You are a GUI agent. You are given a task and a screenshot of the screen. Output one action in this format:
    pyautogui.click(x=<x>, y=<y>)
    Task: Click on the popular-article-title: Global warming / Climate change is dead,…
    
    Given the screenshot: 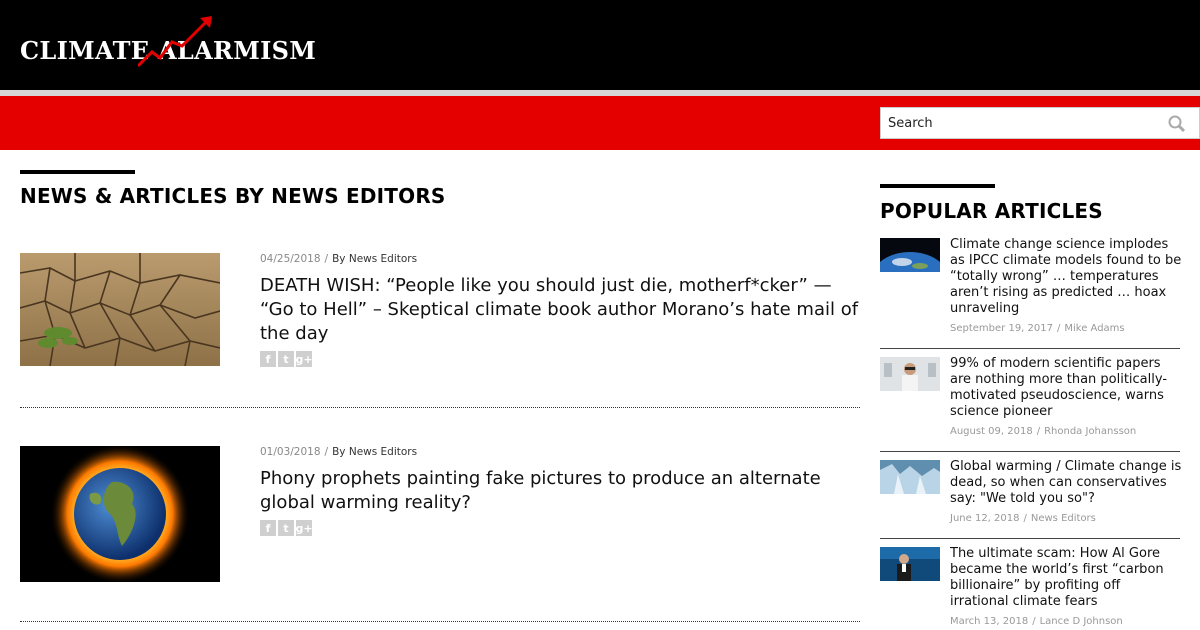 What is the action you would take?
    pyautogui.click(x=1066, y=483)
    